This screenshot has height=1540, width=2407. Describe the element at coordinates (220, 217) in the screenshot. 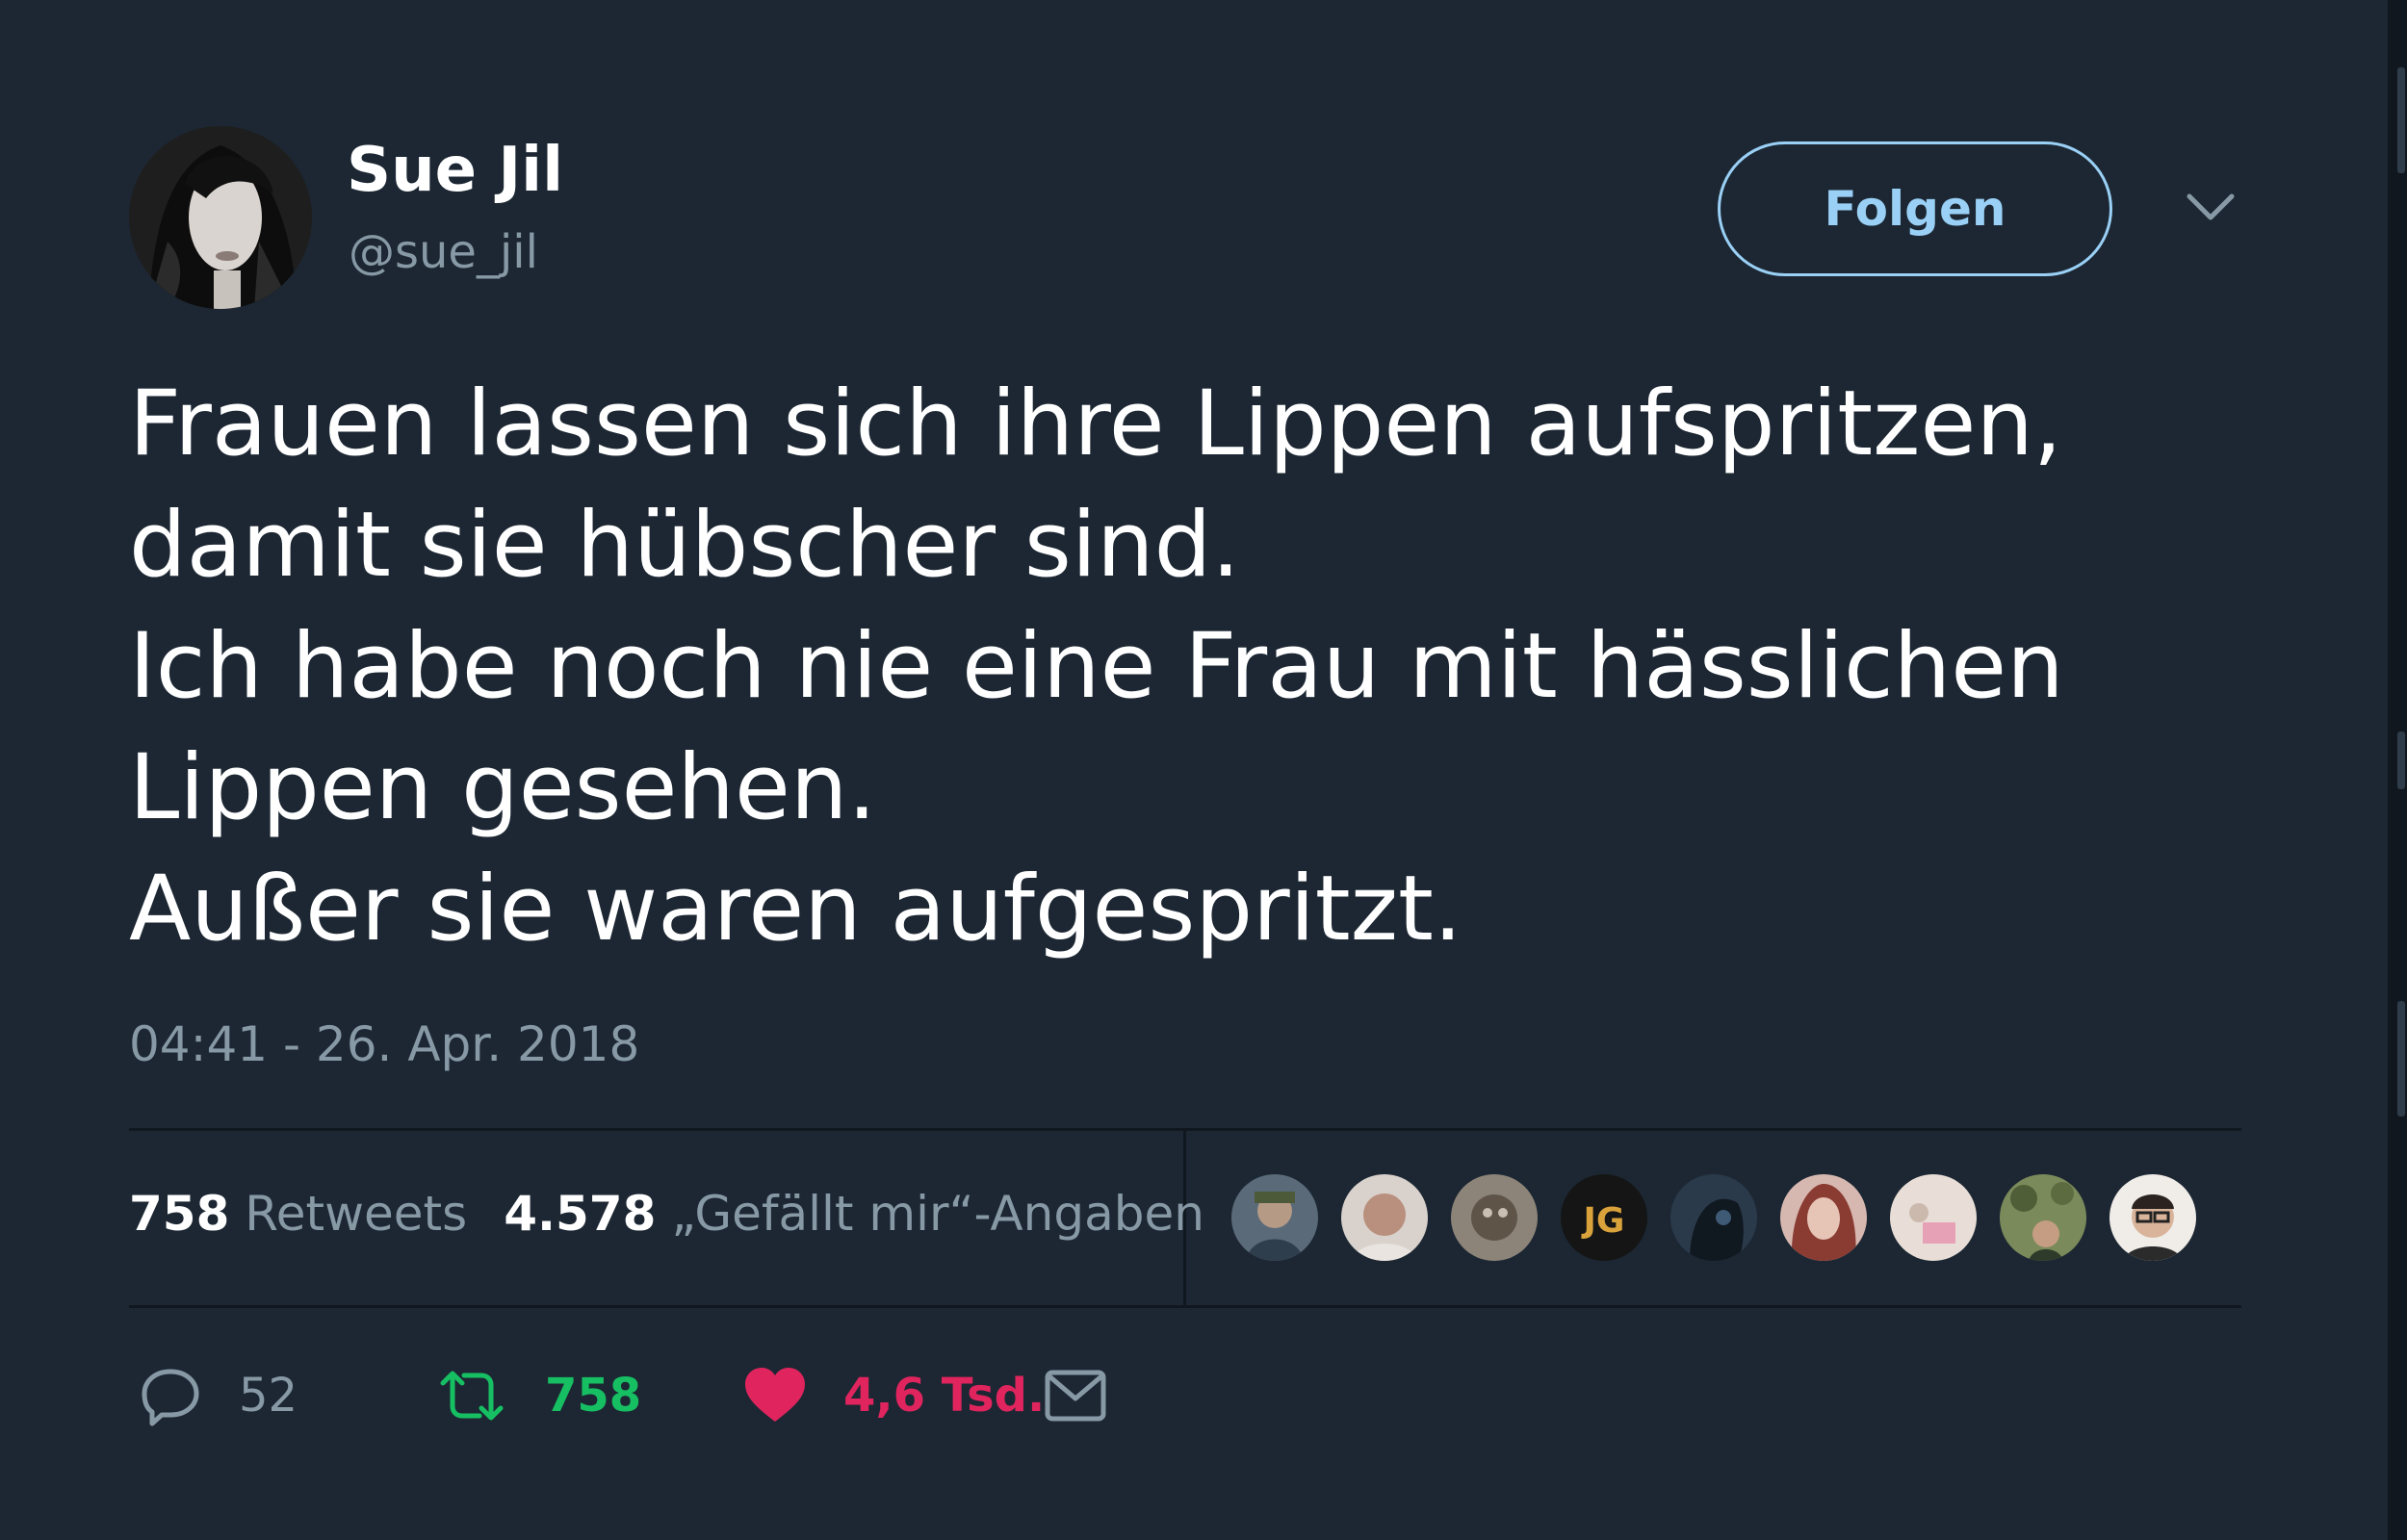

I see `author-avatar` at that location.